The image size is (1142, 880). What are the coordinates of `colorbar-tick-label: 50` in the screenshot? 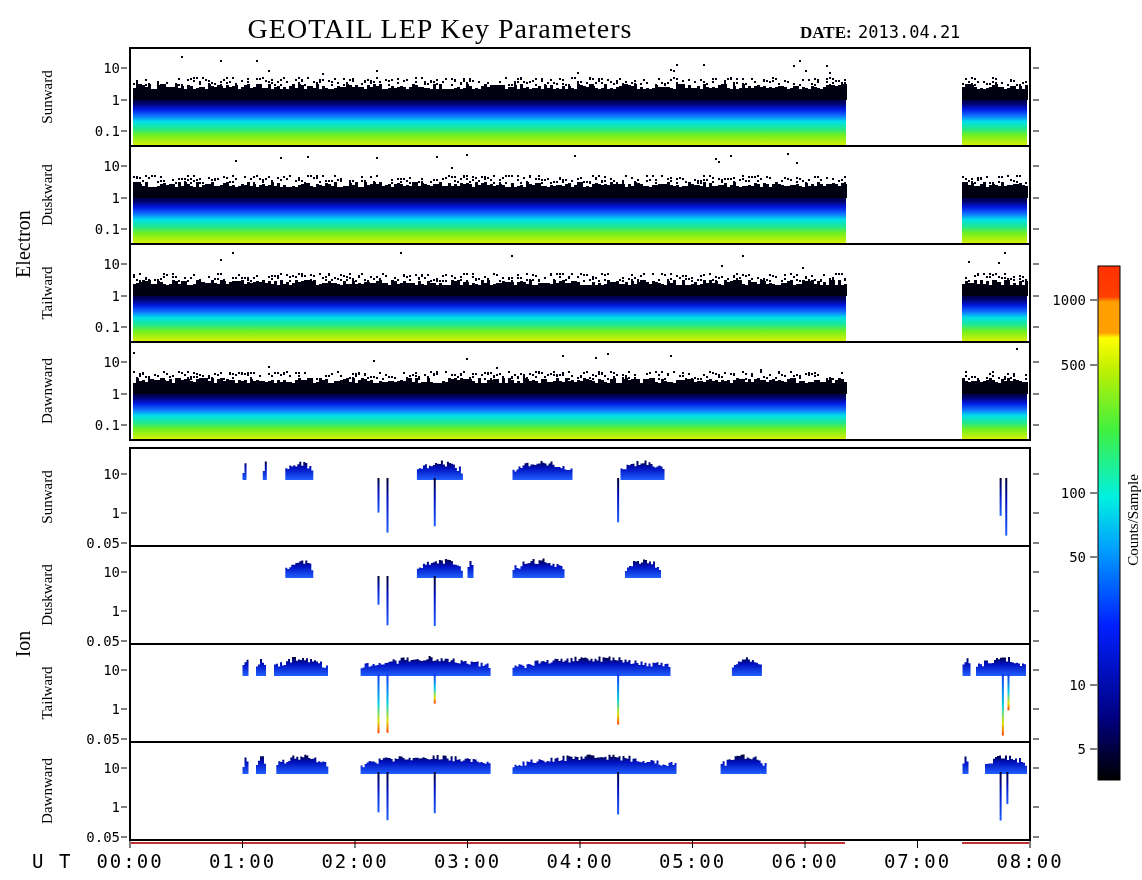 It's located at (1077, 557).